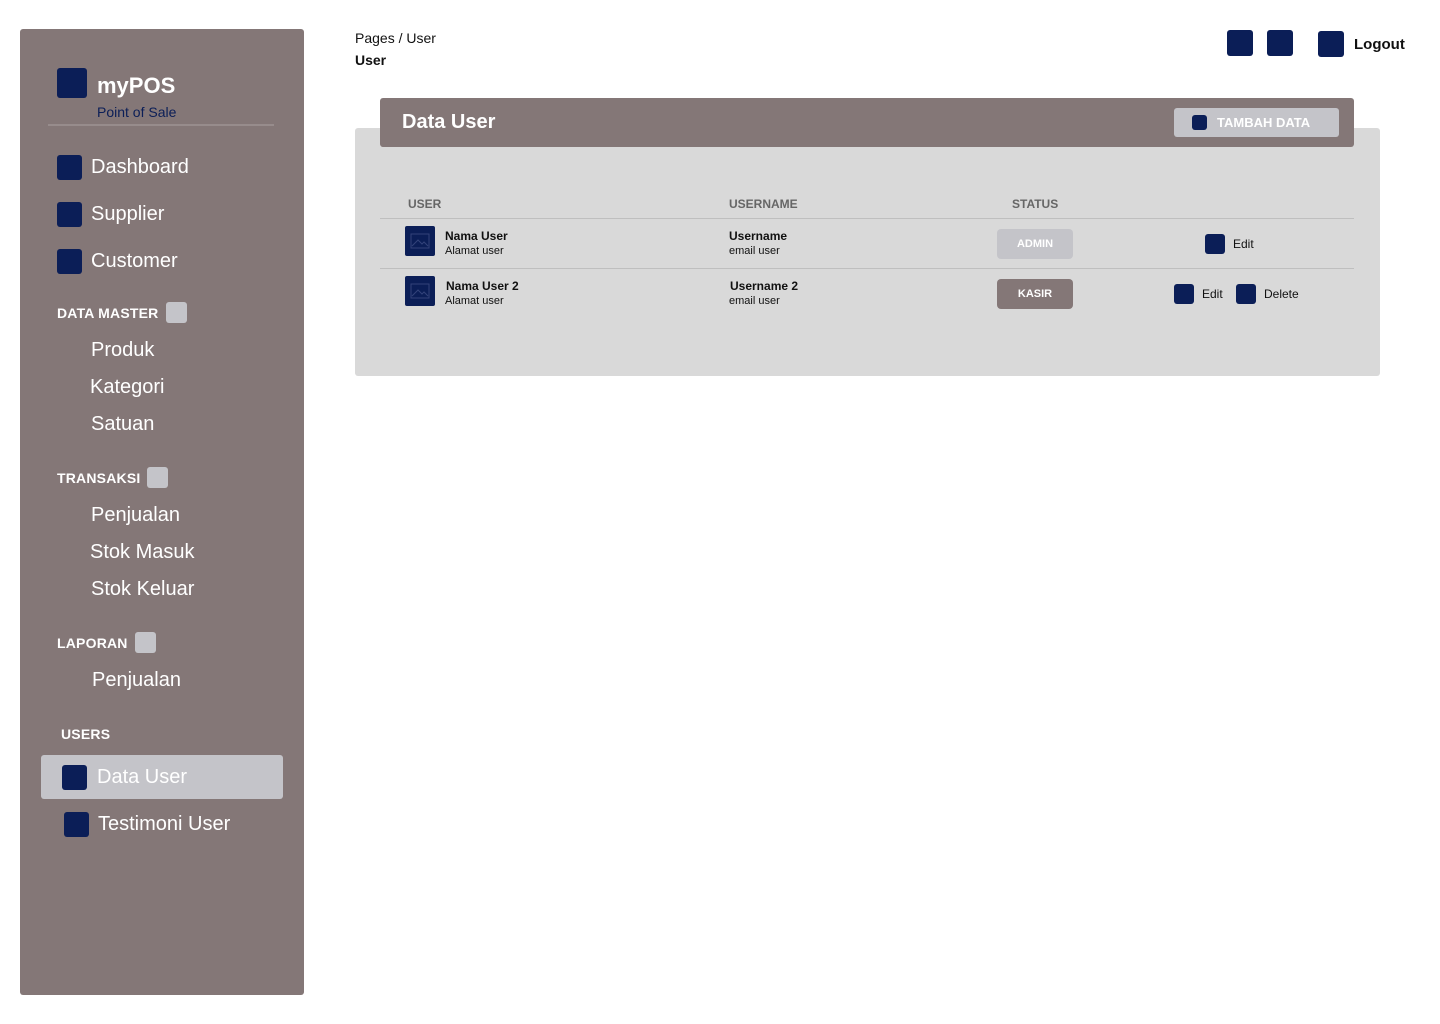  Describe the element at coordinates (108, 312) in the screenshot. I see `section-data-master-label: DATA MASTER` at that location.